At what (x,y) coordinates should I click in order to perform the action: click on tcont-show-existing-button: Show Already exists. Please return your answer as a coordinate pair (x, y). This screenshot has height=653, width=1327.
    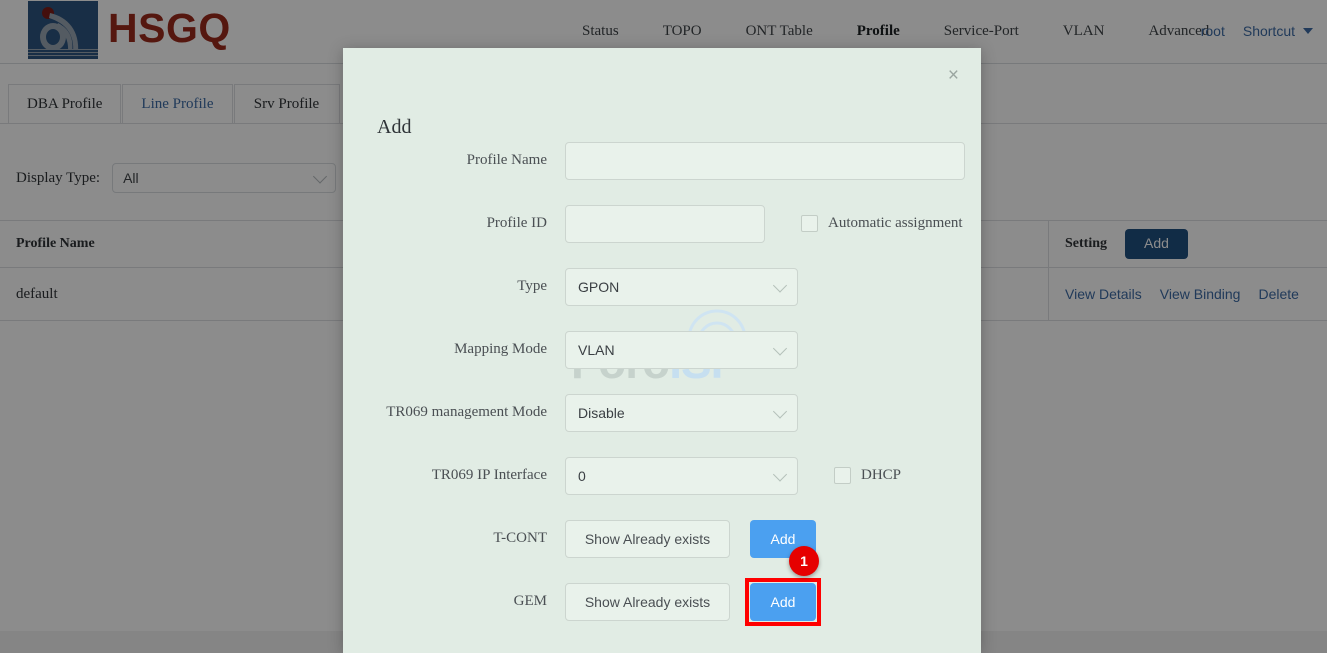
    Looking at the image, I should click on (647, 538).